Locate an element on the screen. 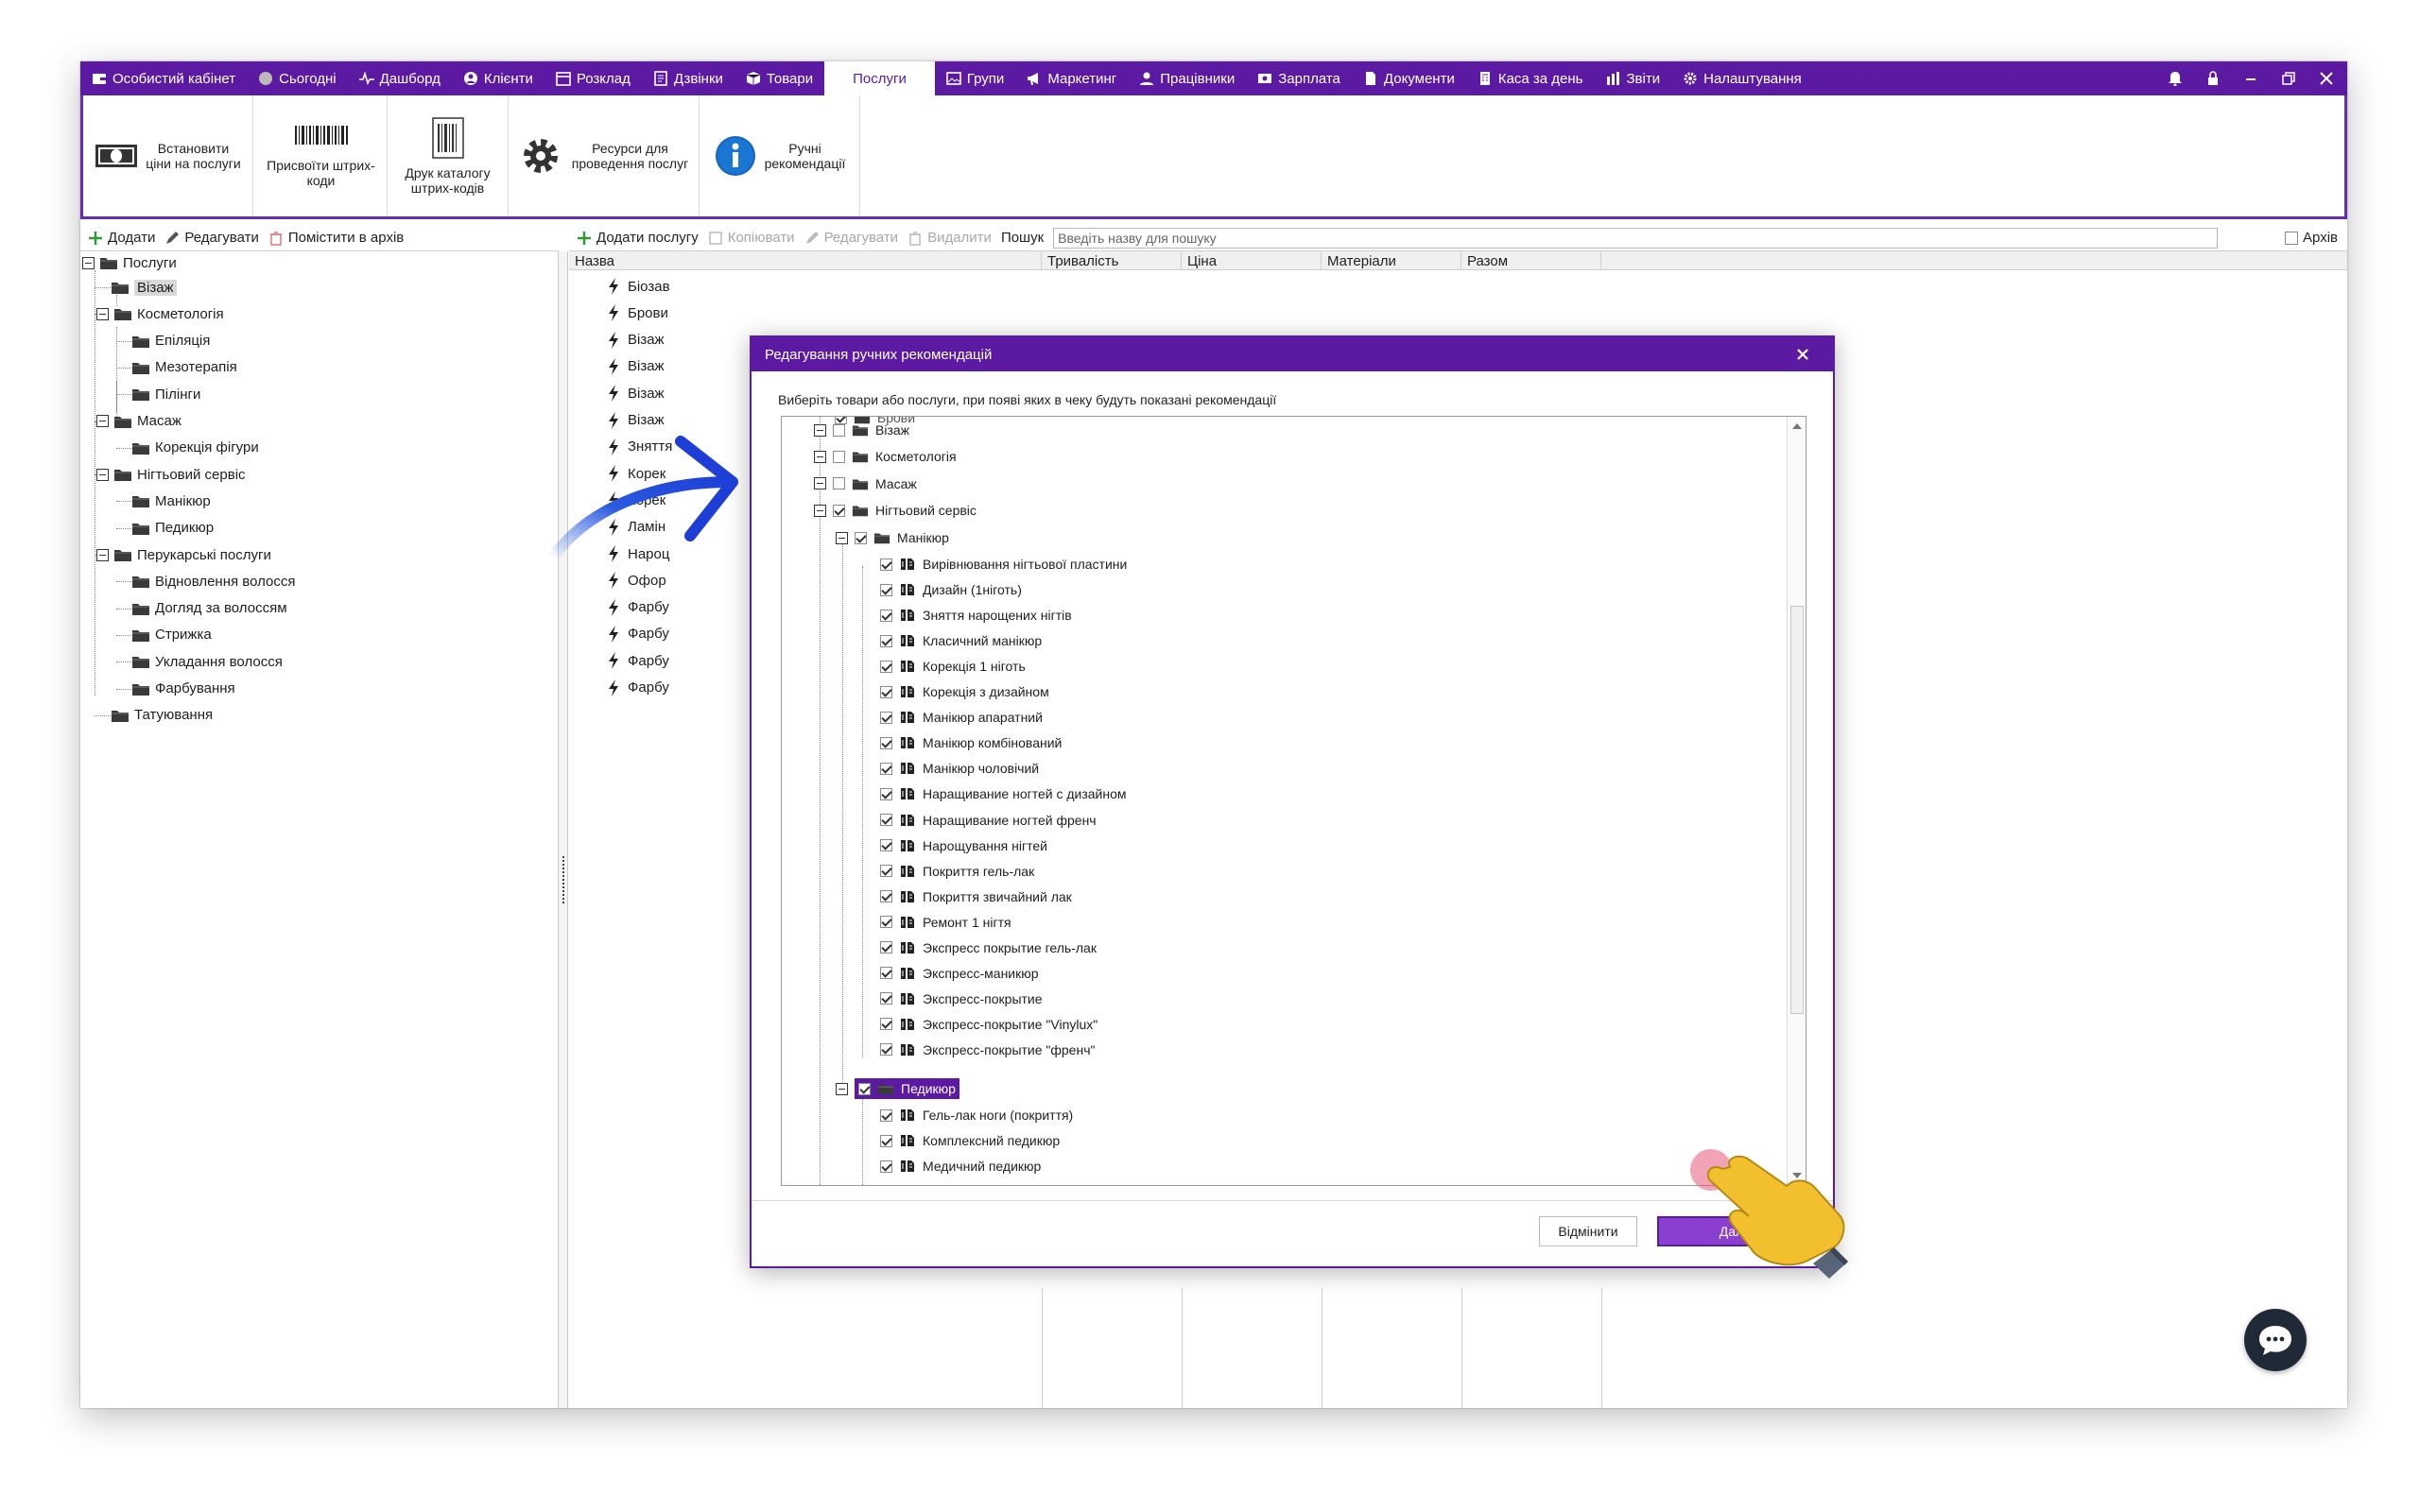 Image resolution: width=2420 pixels, height=1512 pixels. tree-item: Корекція з дизайном is located at coordinates (964, 691).